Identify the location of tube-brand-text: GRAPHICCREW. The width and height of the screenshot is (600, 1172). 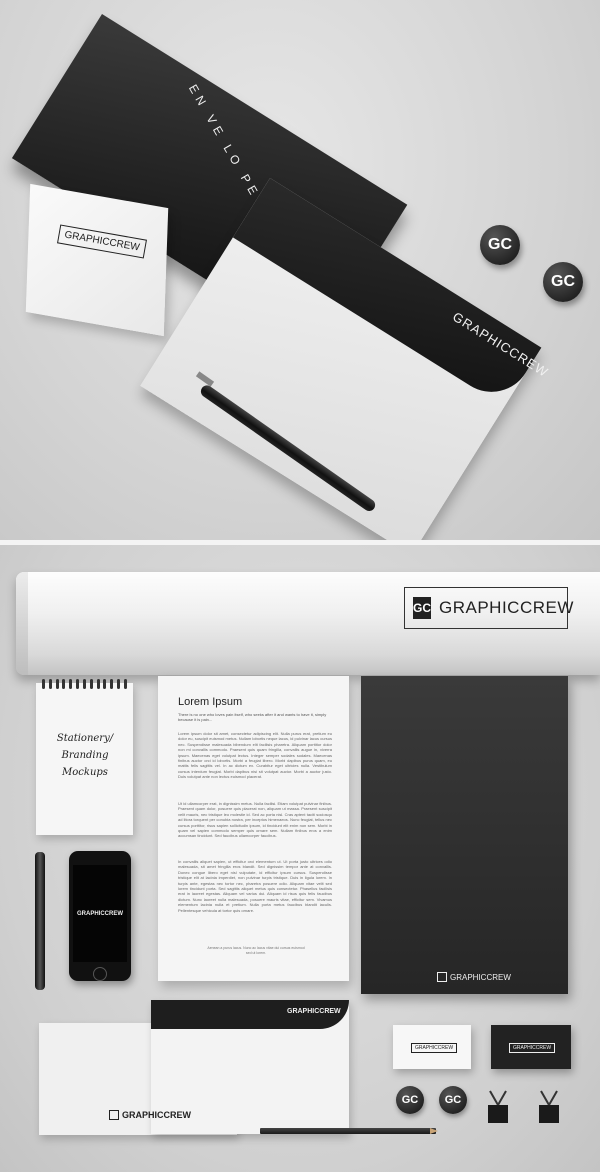
(506, 607).